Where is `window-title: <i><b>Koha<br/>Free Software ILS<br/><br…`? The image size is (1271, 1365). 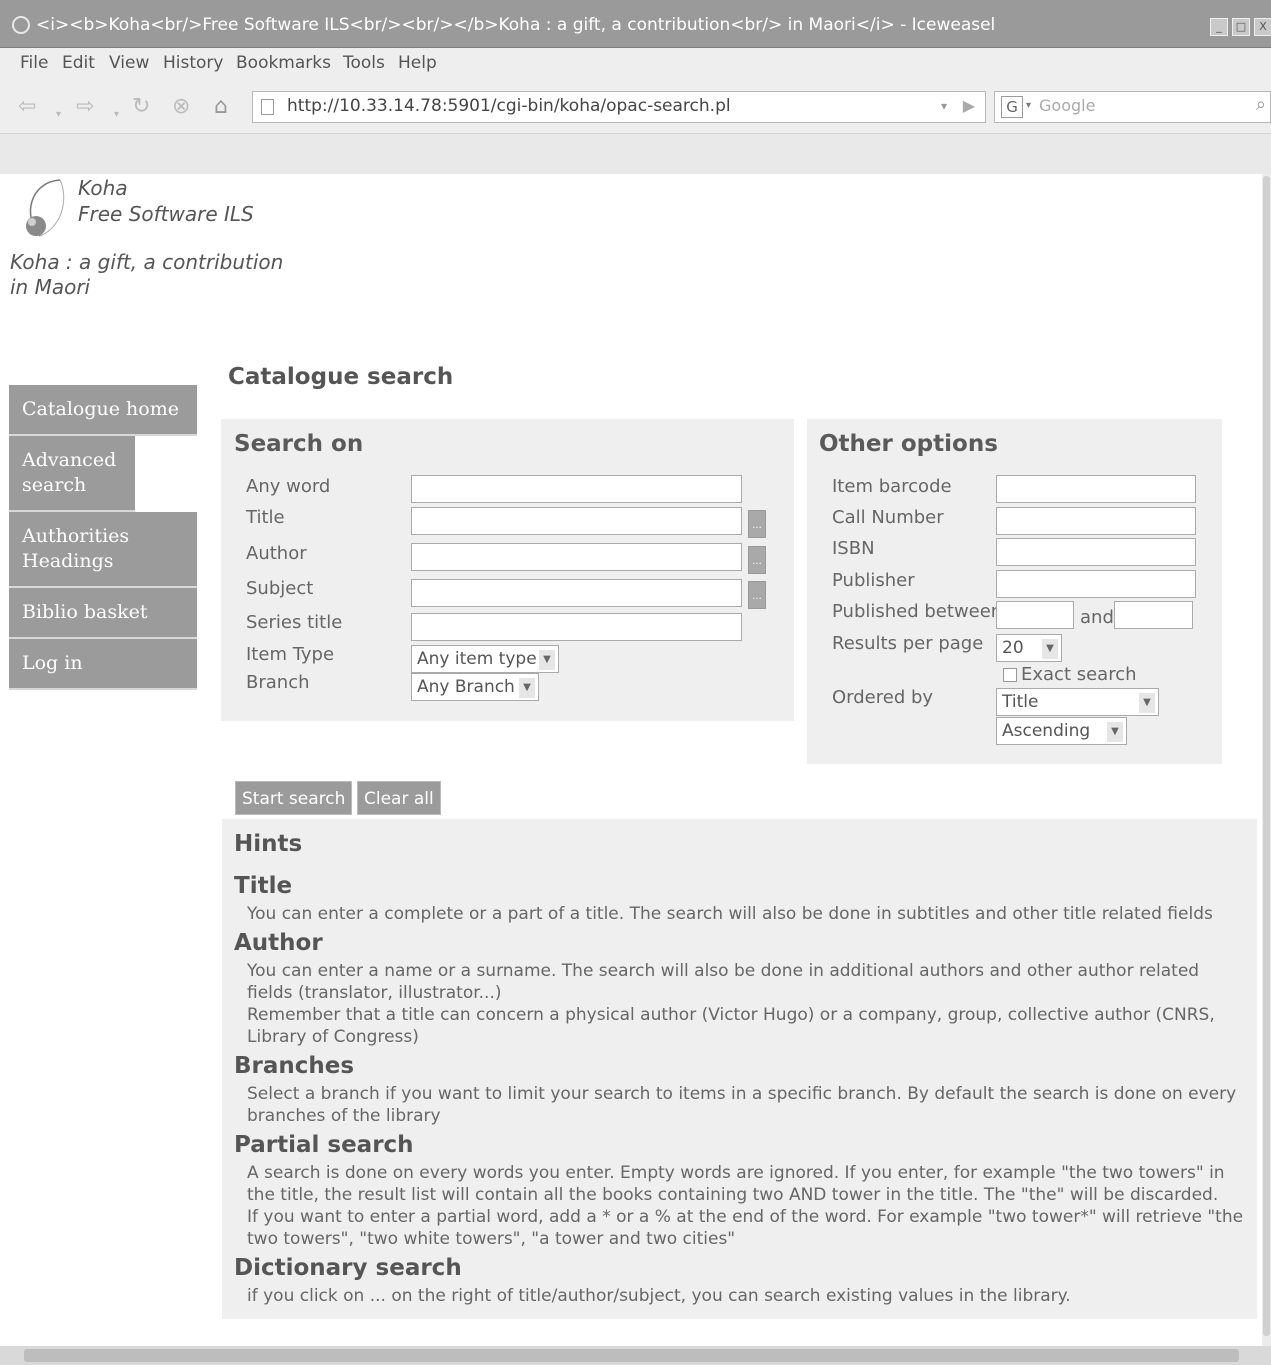
window-title: <i><b>Koha<br/>Free Software ILS<br/><br… is located at coordinates (516, 25).